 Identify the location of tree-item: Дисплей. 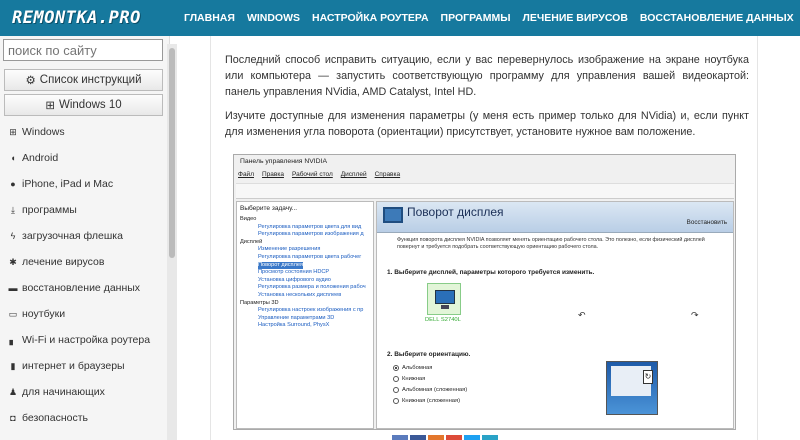
(251, 241).